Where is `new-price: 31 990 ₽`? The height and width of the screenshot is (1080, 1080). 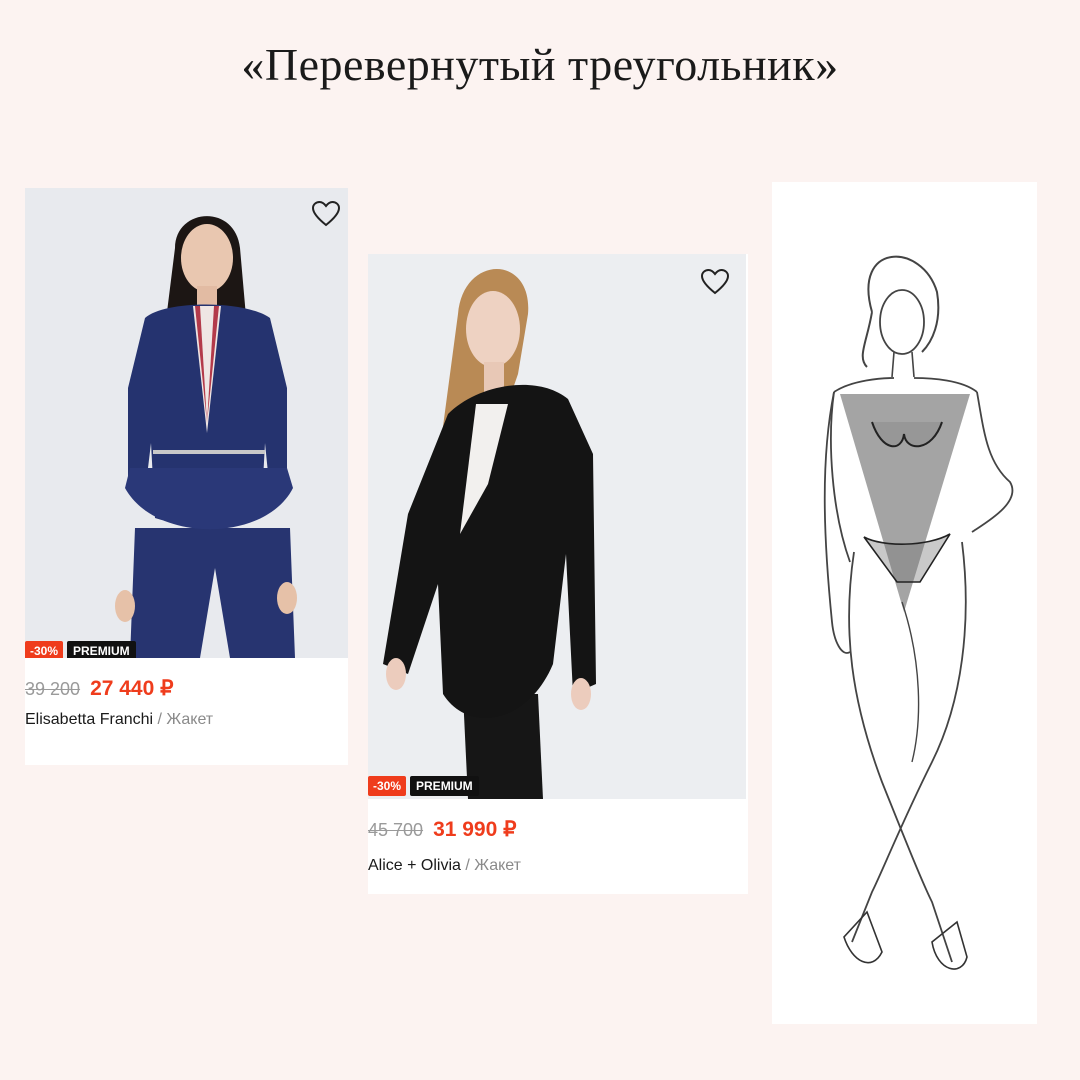
new-price: 31 990 ₽ is located at coordinates (475, 829).